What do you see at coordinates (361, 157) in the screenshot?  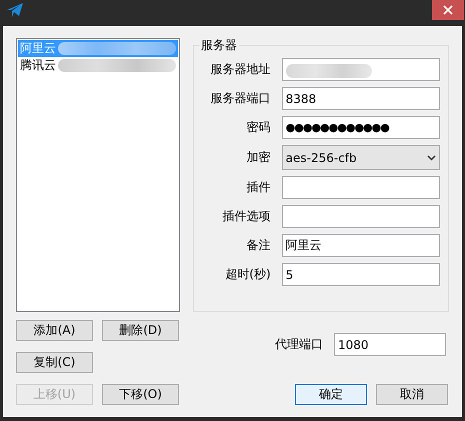 I see `encryption-dropdown: aes-256-cfb` at bounding box center [361, 157].